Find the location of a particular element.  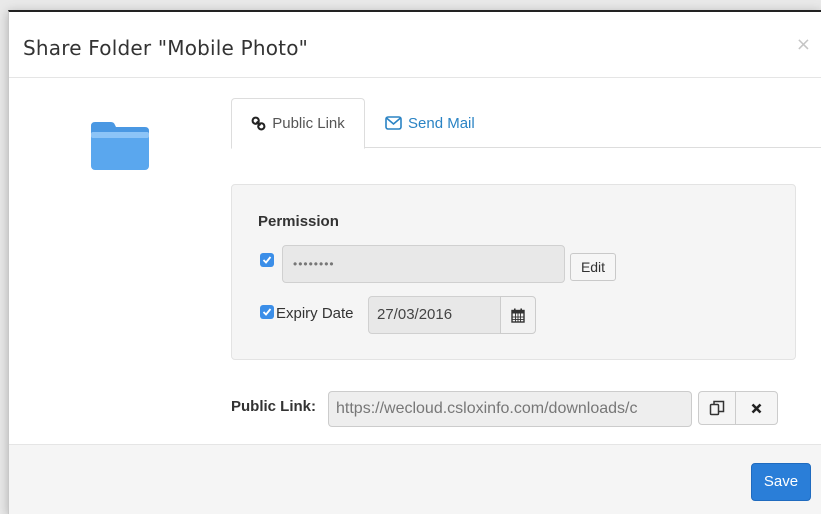

expiry-date-label: Expiry Date is located at coordinates (315, 313).